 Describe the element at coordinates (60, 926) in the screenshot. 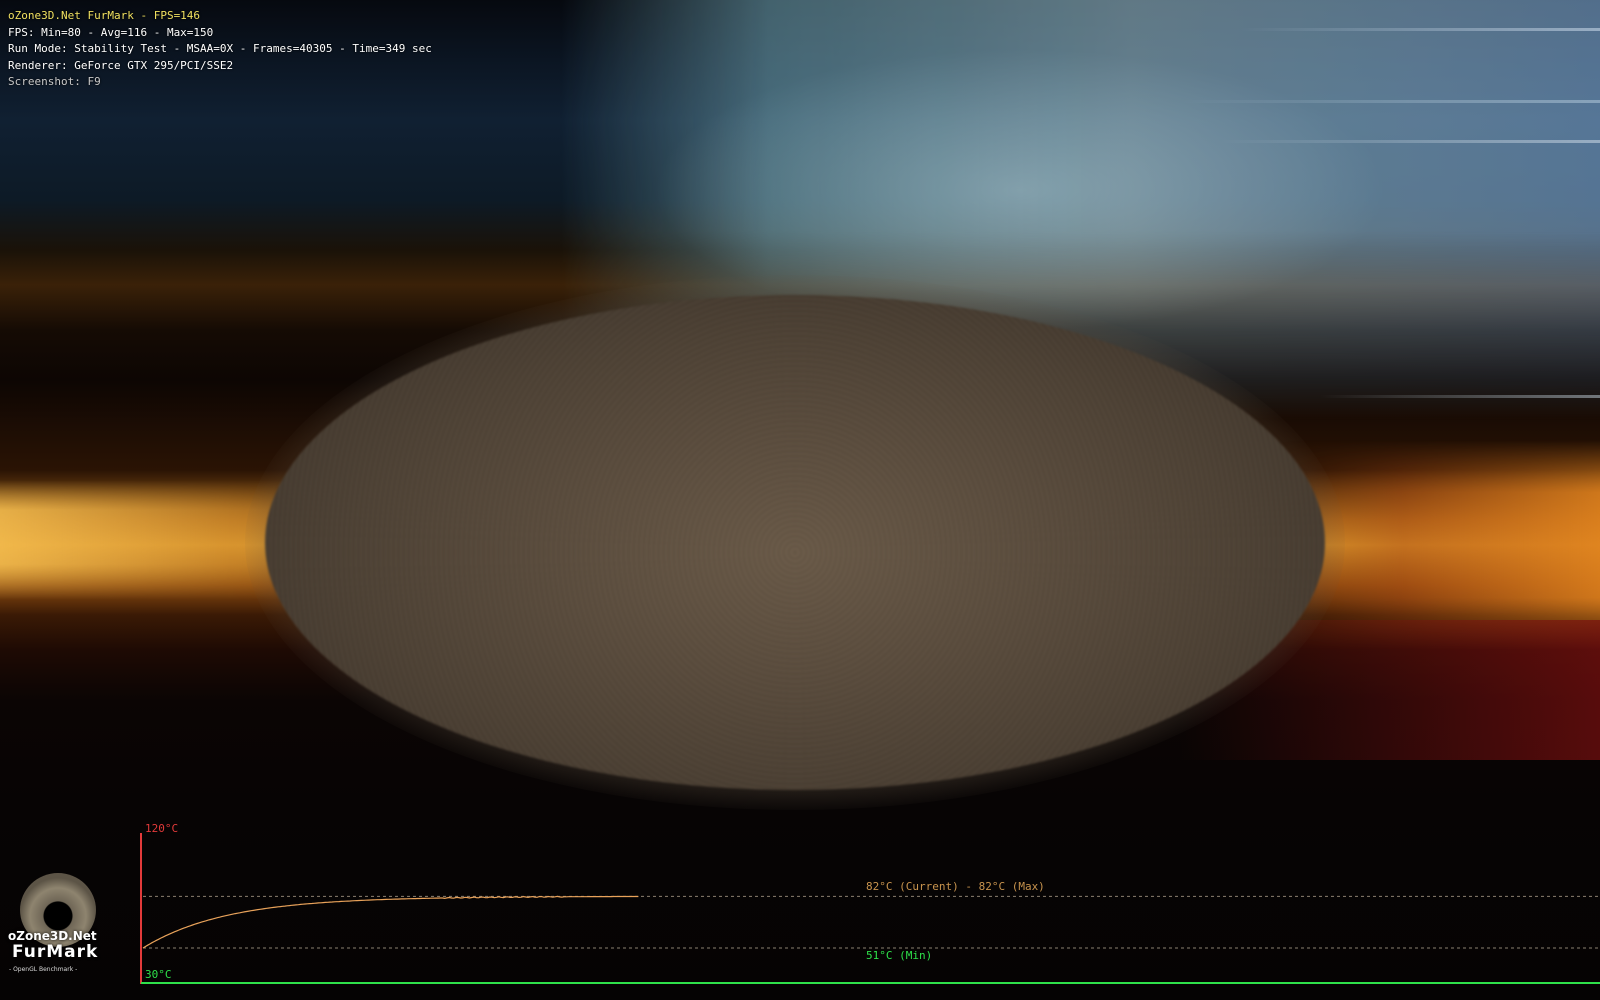

I see `furmark-logo: oZone3D.Net FurMark - OpenGL Benchmark -` at that location.